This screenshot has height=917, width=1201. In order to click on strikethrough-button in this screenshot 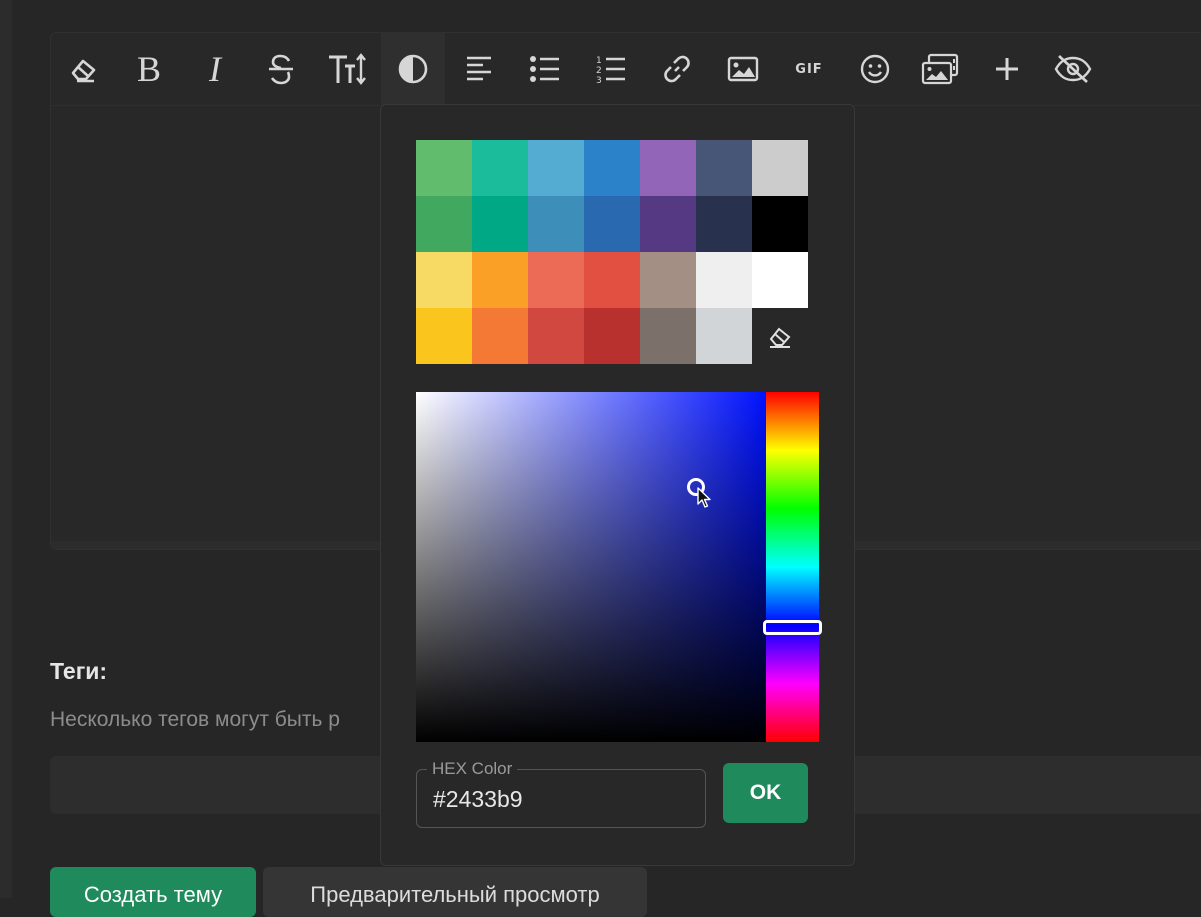, I will do `click(281, 69)`.